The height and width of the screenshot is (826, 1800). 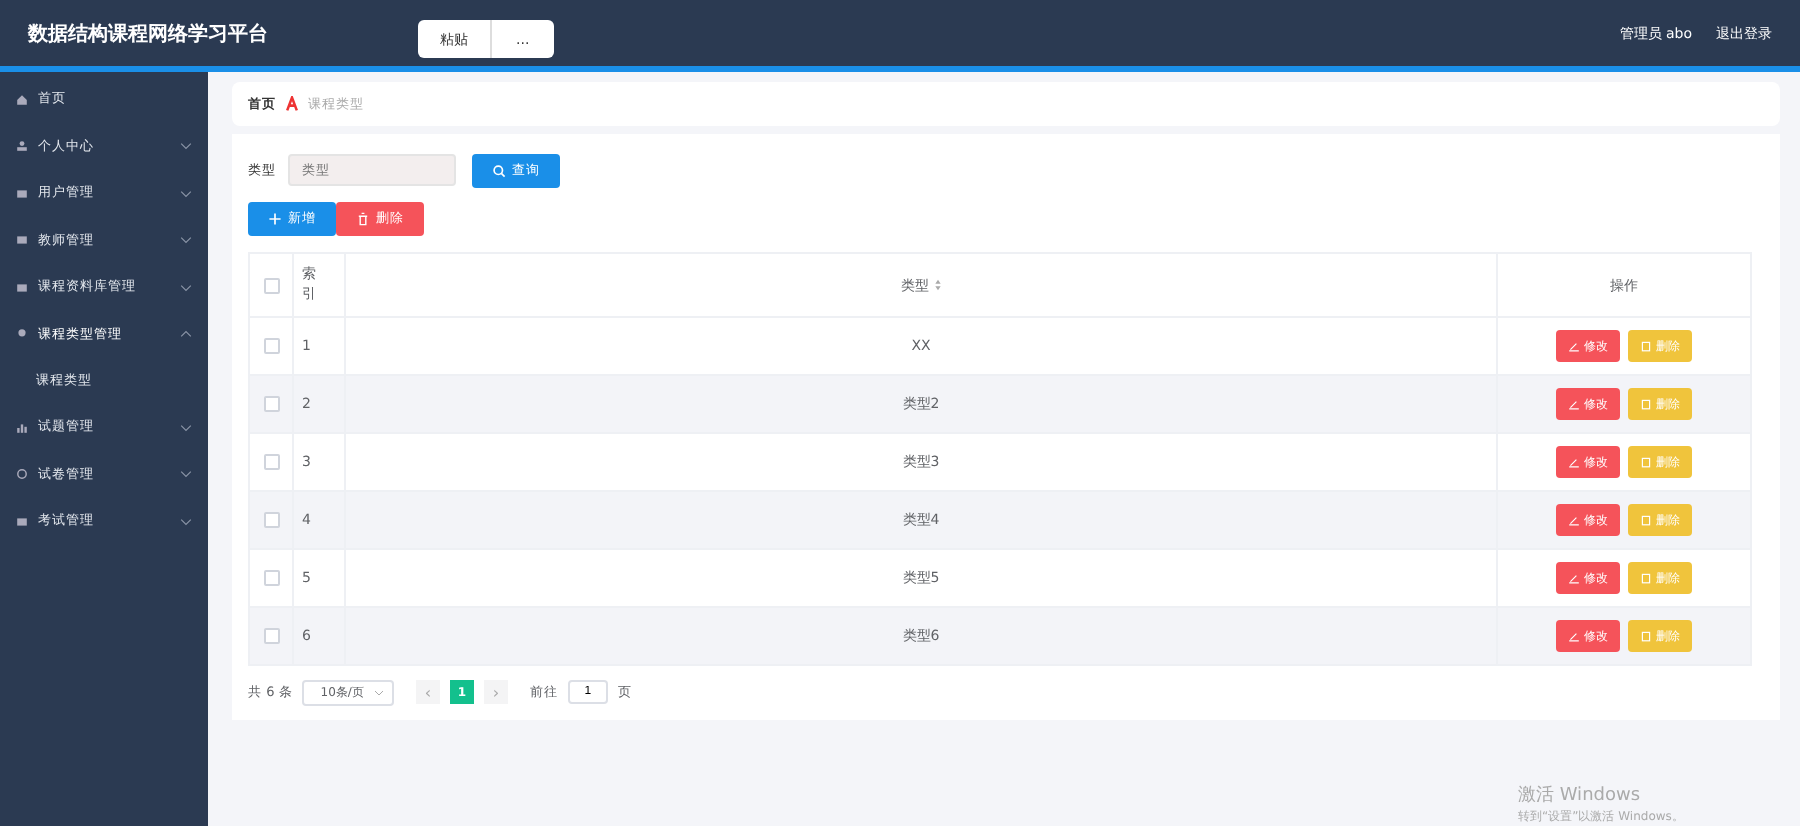 What do you see at coordinates (495, 692) in the screenshot?
I see `next-page-button: ›` at bounding box center [495, 692].